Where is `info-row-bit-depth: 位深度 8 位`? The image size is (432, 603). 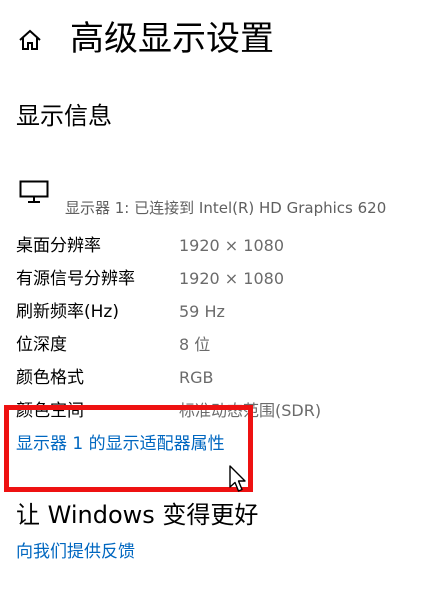 info-row-bit-depth: 位深度 8 位 is located at coordinates (216, 345).